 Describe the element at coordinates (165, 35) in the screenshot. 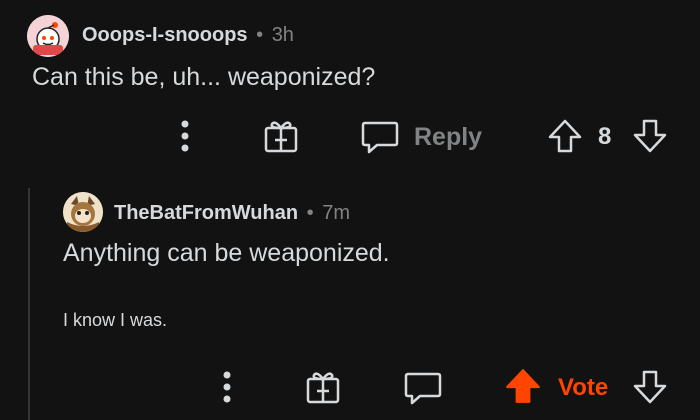

I see `comment-username: Ooops-I-snooops` at that location.